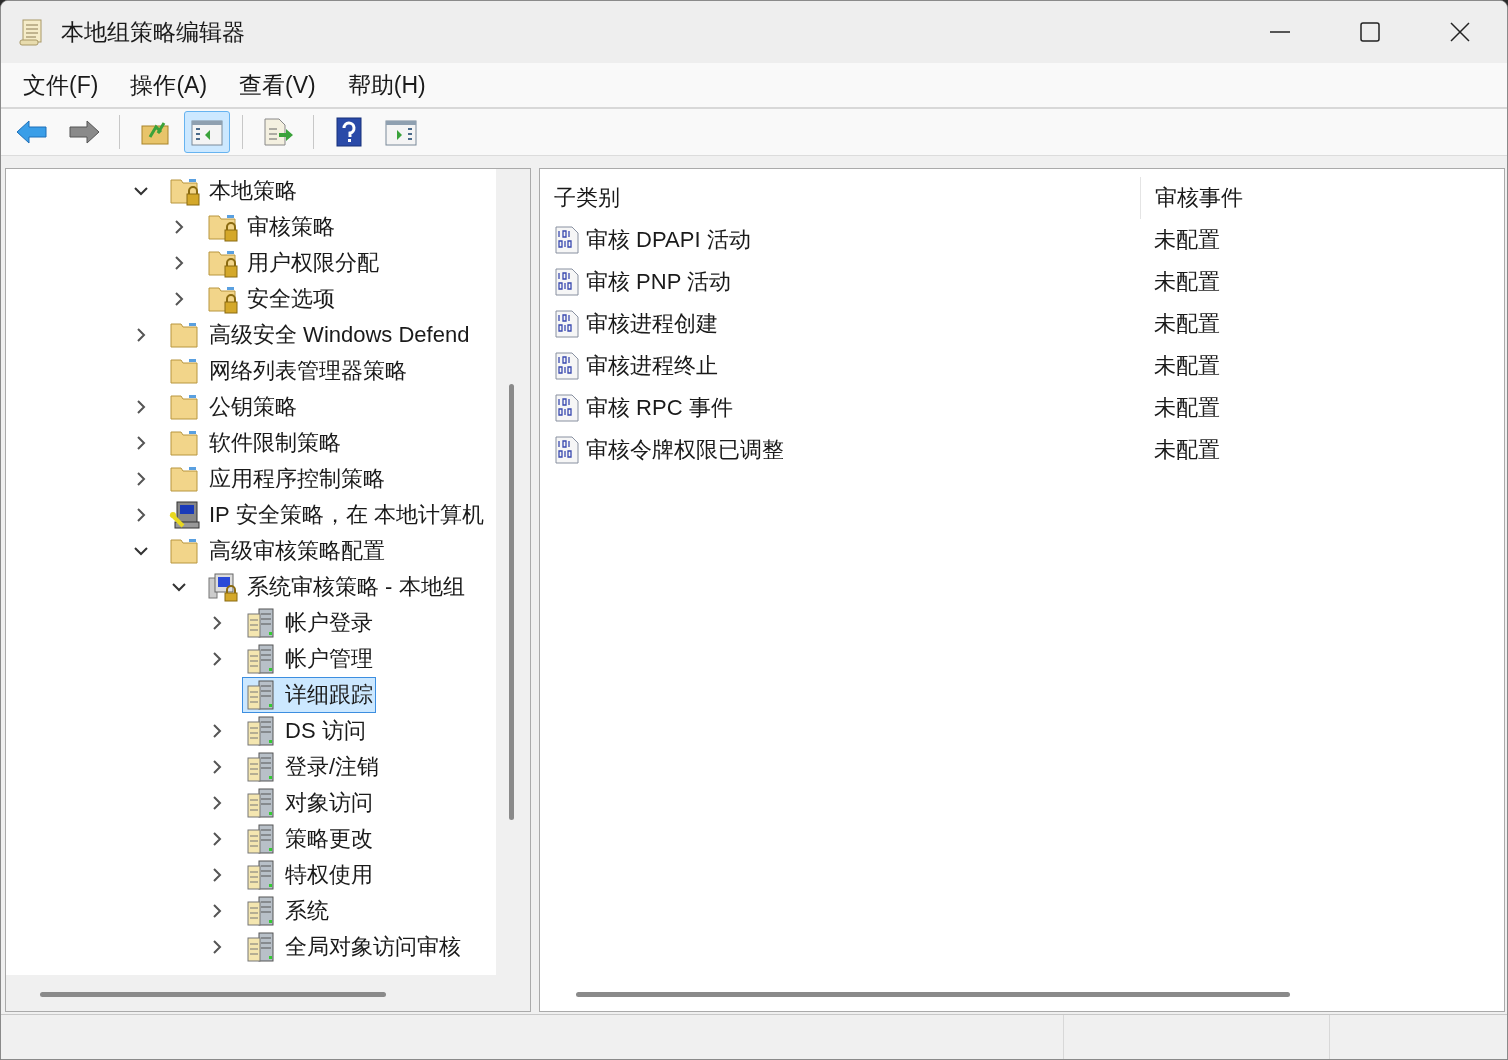 This screenshot has width=1508, height=1060. What do you see at coordinates (336, 587) in the screenshot?
I see `tree-item: 系统审核策略 - 本地组` at bounding box center [336, 587].